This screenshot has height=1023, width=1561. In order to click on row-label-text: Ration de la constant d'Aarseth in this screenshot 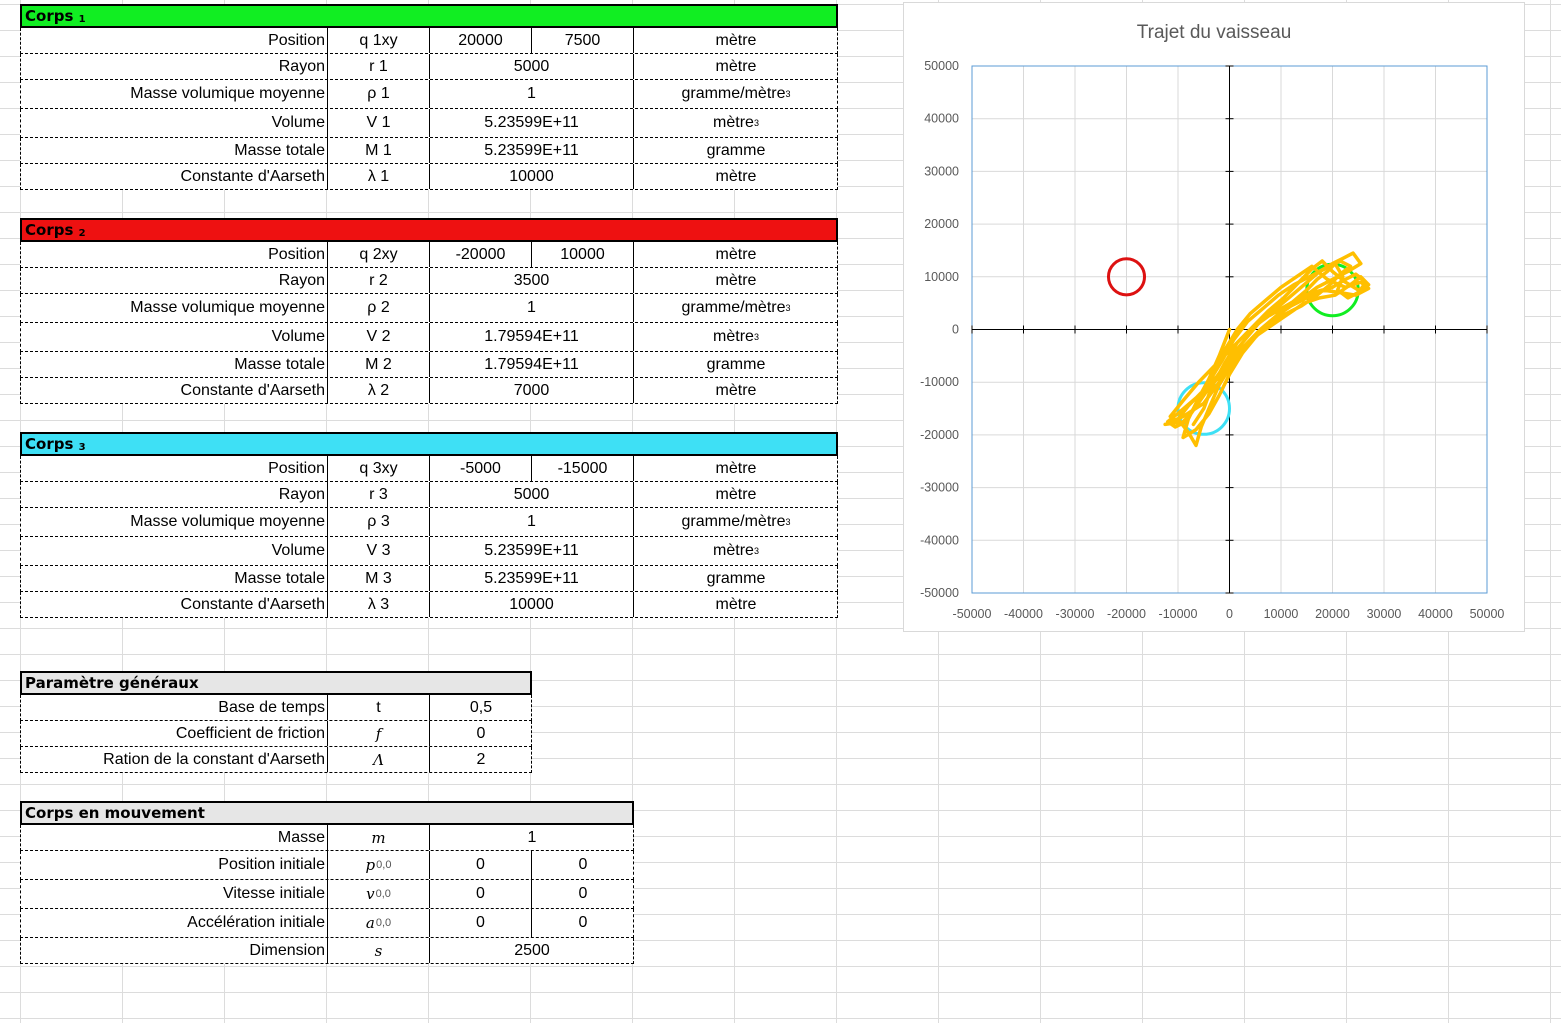, I will do `click(214, 759)`.